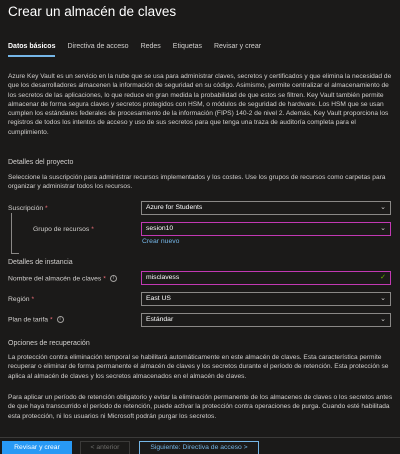 The height and width of the screenshot is (454, 400). Describe the element at coordinates (11, 233) in the screenshot. I see `tree-connector` at that location.